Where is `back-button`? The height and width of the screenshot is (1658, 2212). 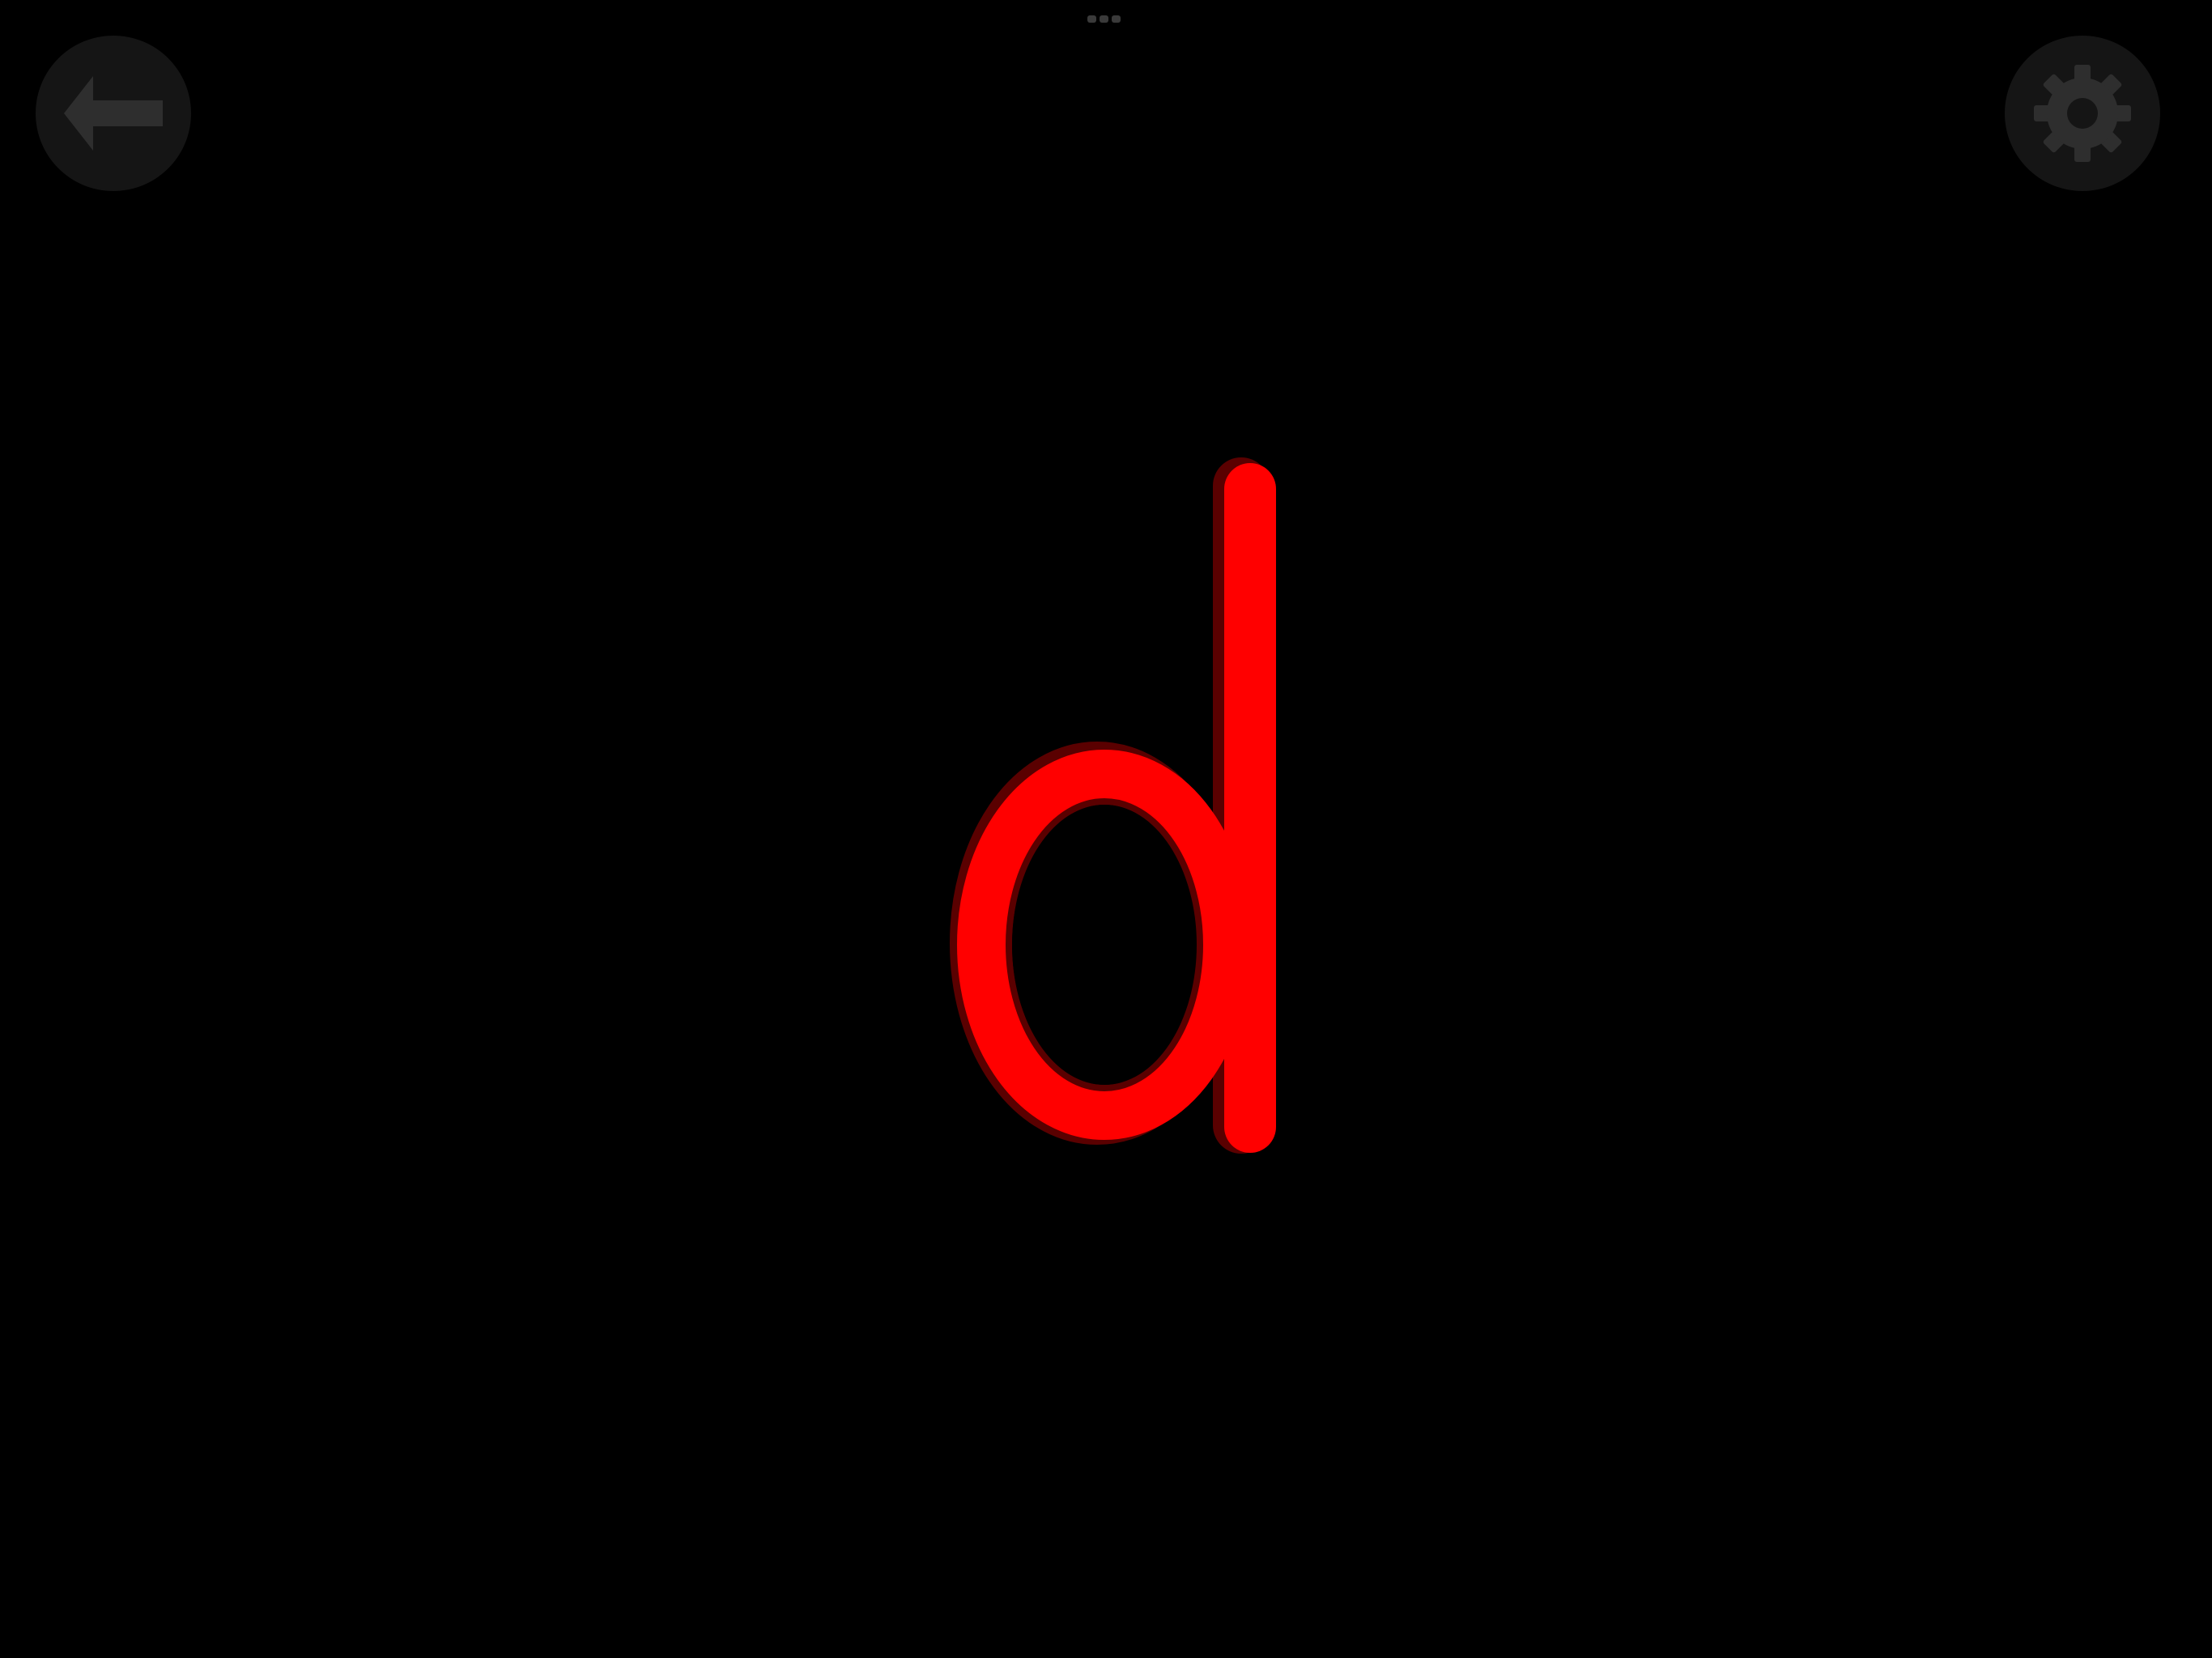 back-button is located at coordinates (114, 113).